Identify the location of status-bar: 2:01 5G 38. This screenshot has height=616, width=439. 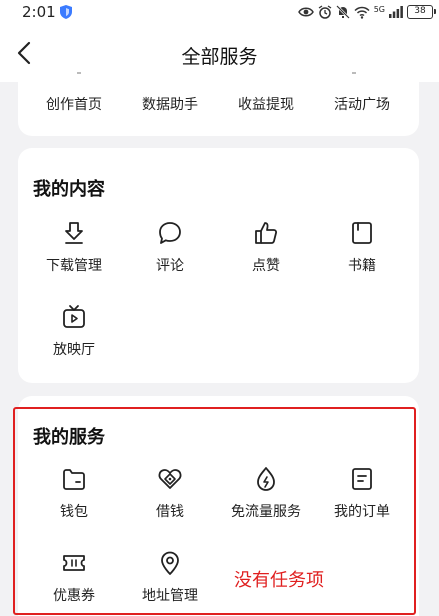
(219, 12).